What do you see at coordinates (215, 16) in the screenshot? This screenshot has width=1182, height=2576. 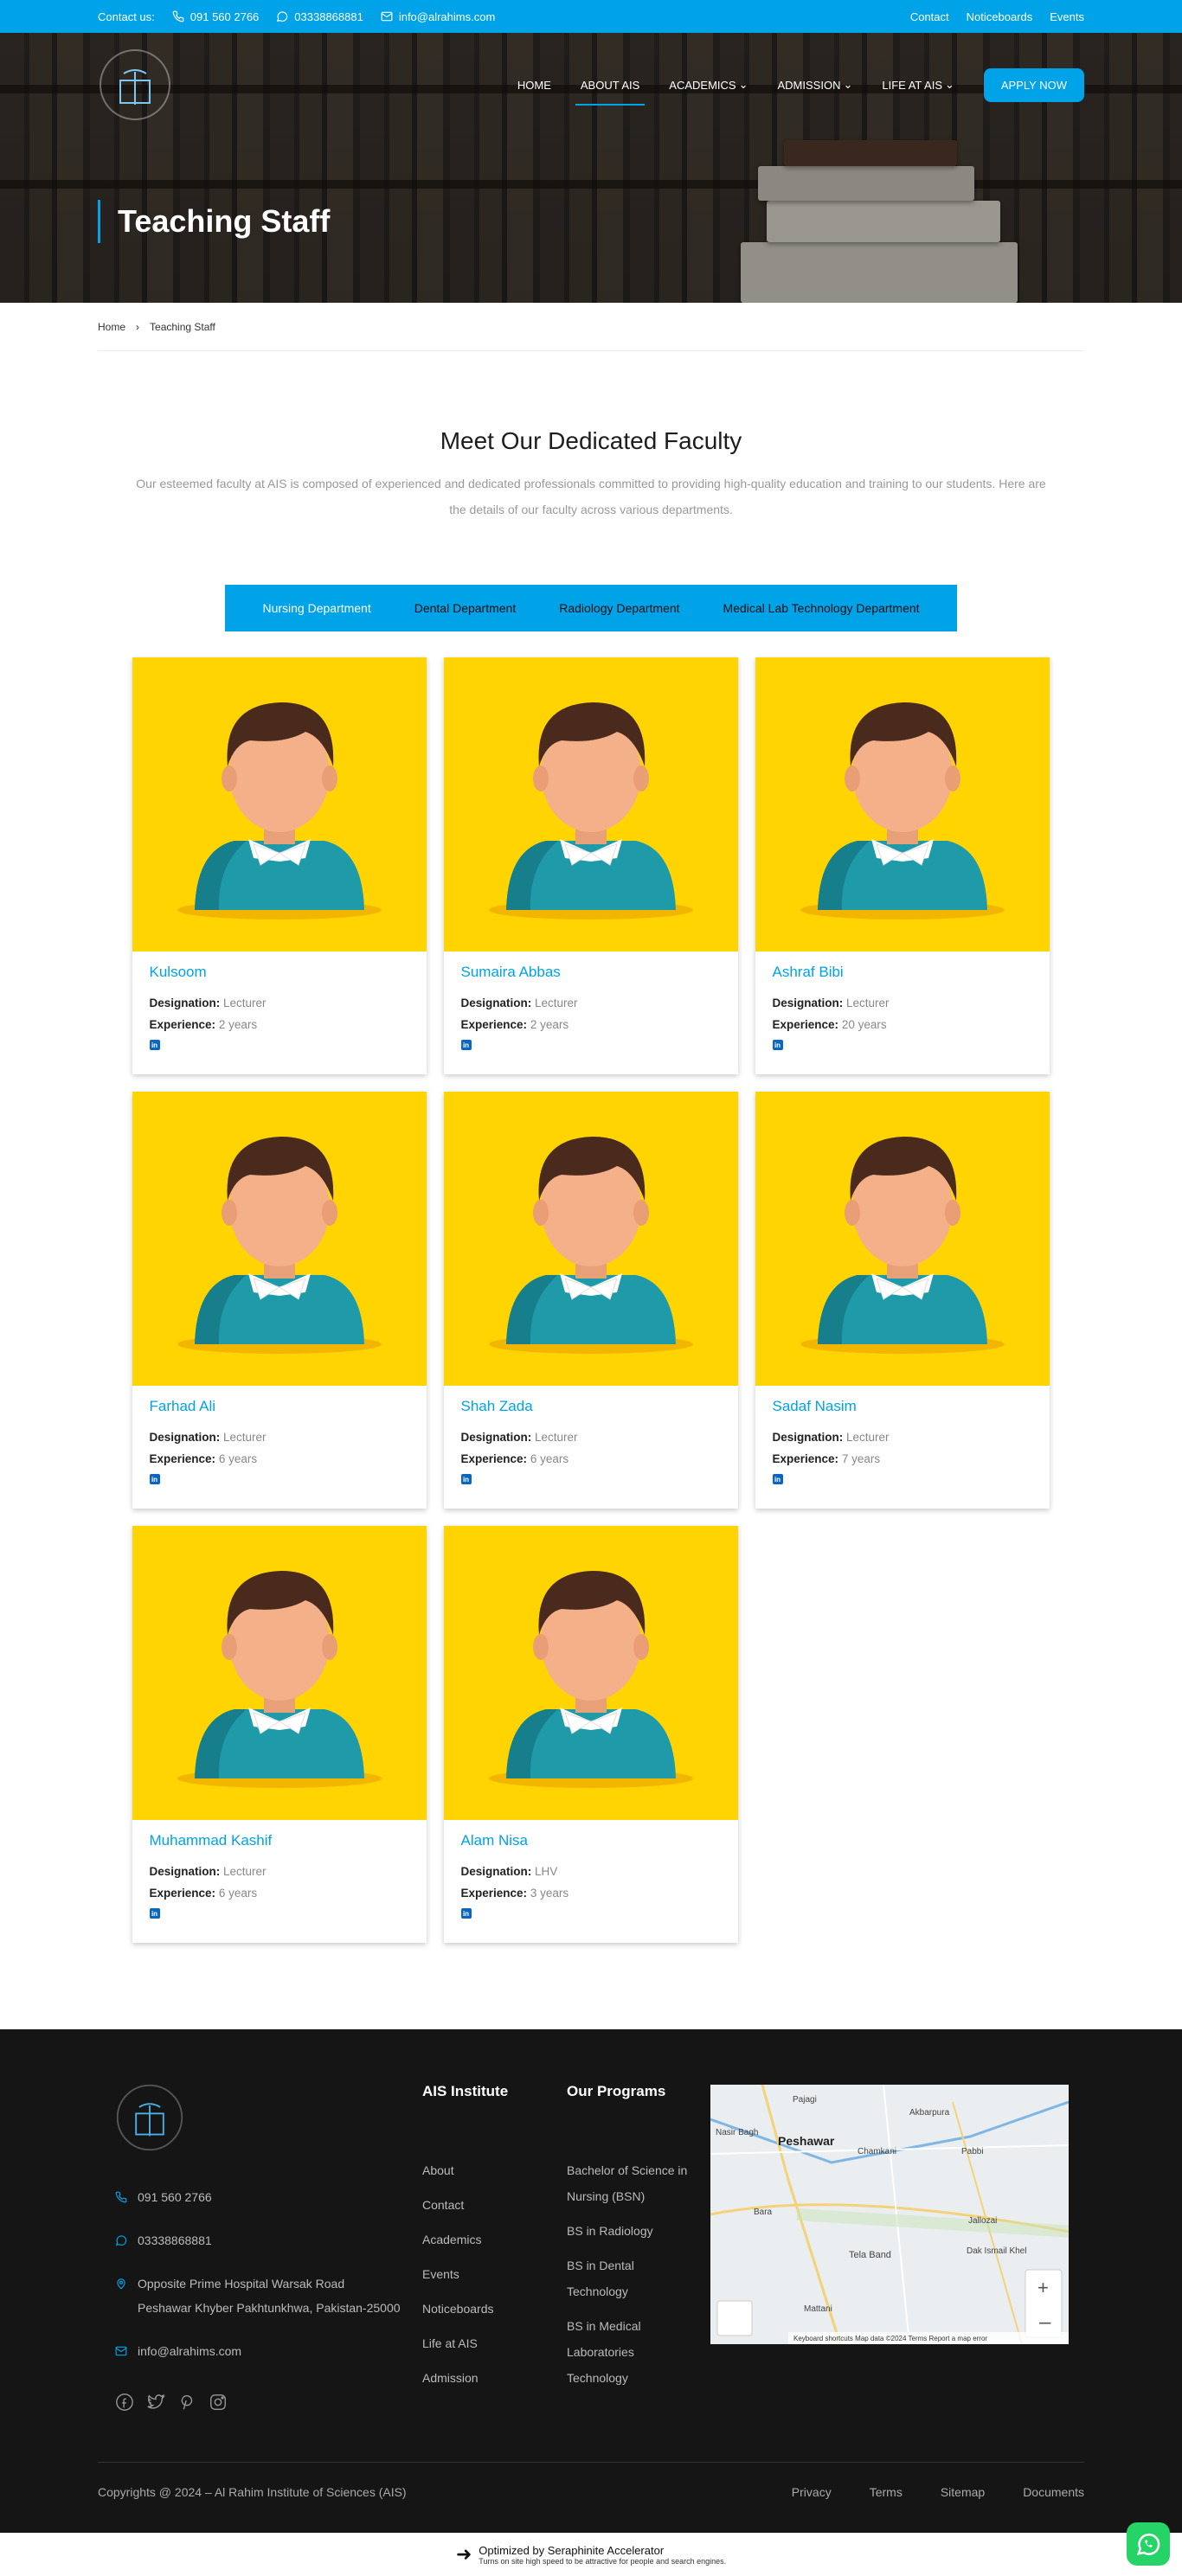 I see `topbar-phone: 091 560 2766` at bounding box center [215, 16].